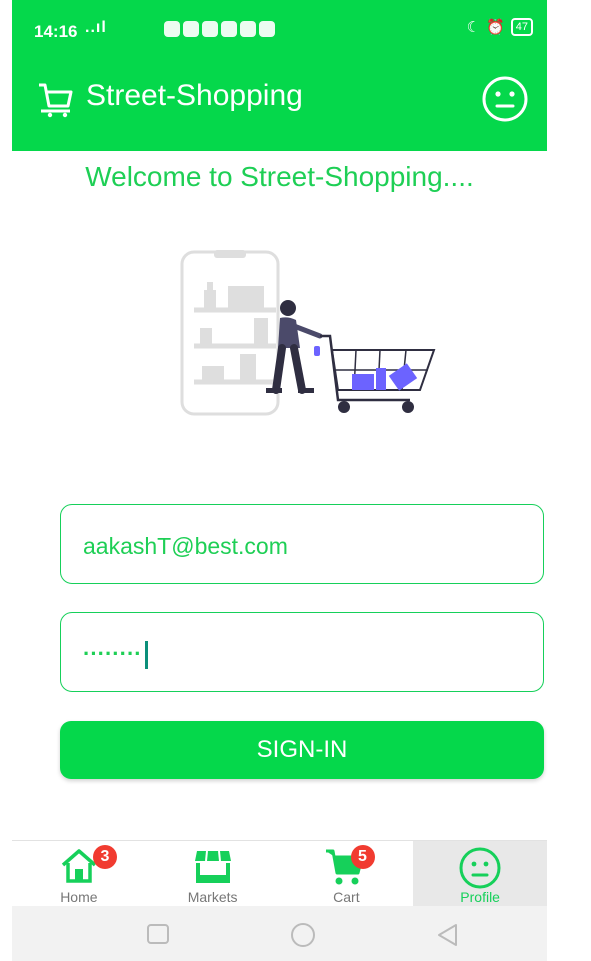  Describe the element at coordinates (185, 546) in the screenshot. I see `email-value: aakashT@best.com` at that location.